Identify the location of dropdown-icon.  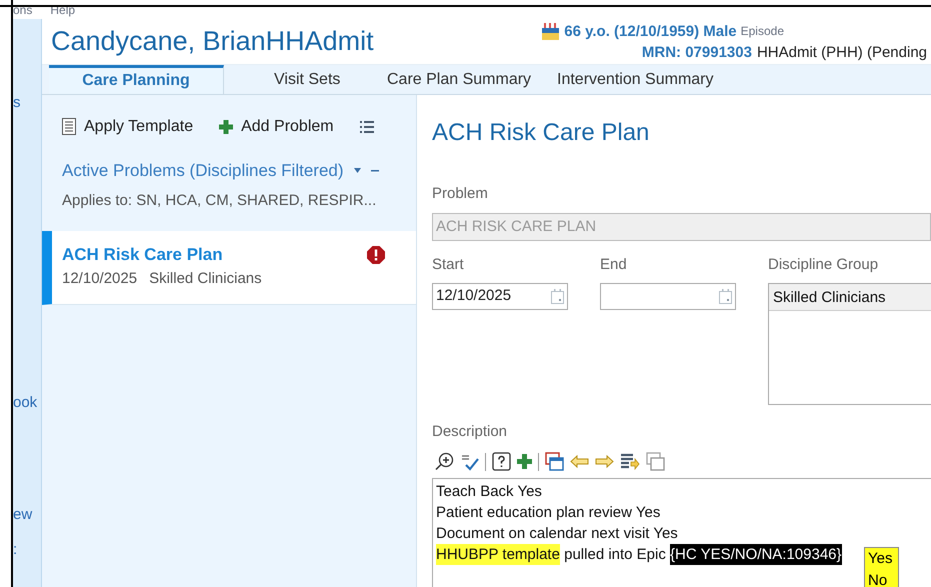
(357, 171).